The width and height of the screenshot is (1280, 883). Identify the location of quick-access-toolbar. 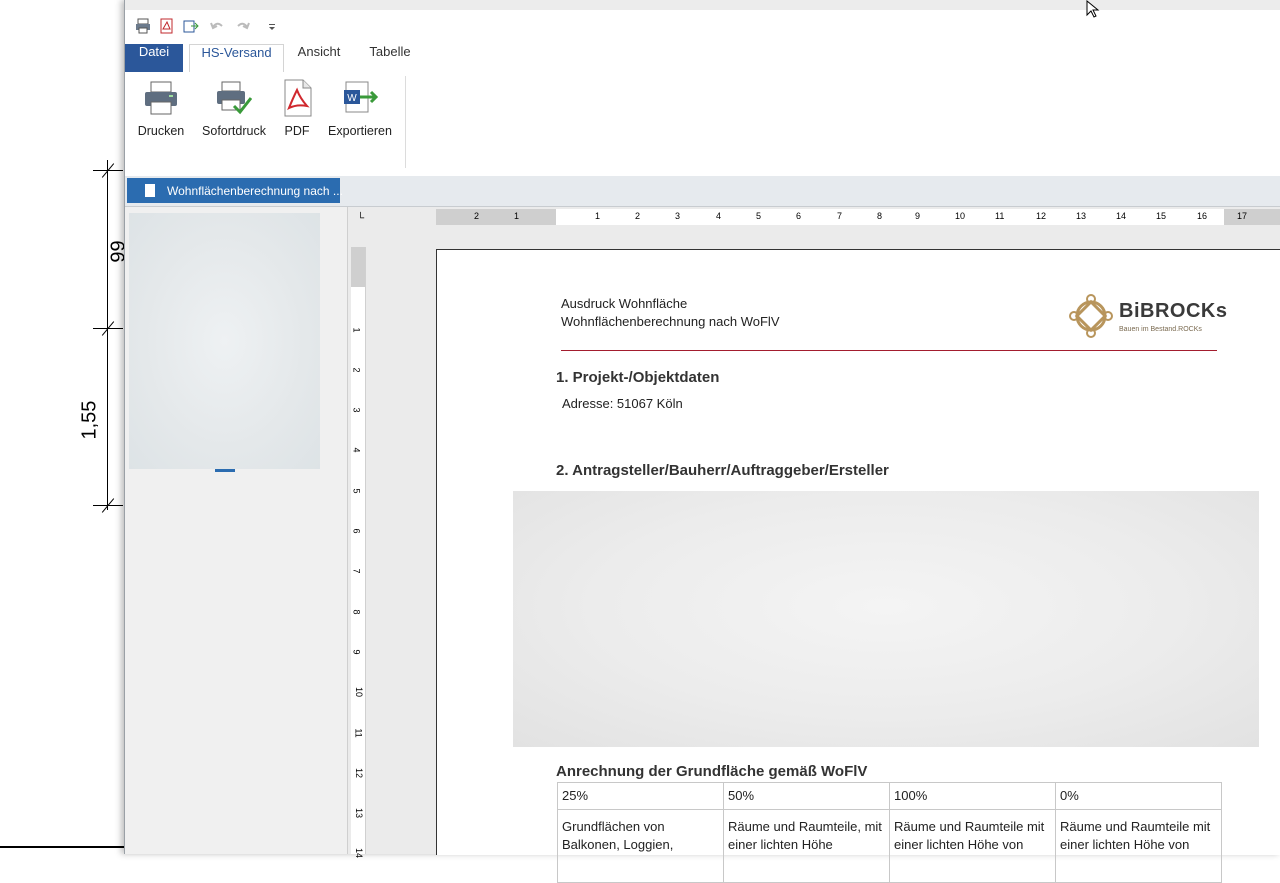
(702, 27).